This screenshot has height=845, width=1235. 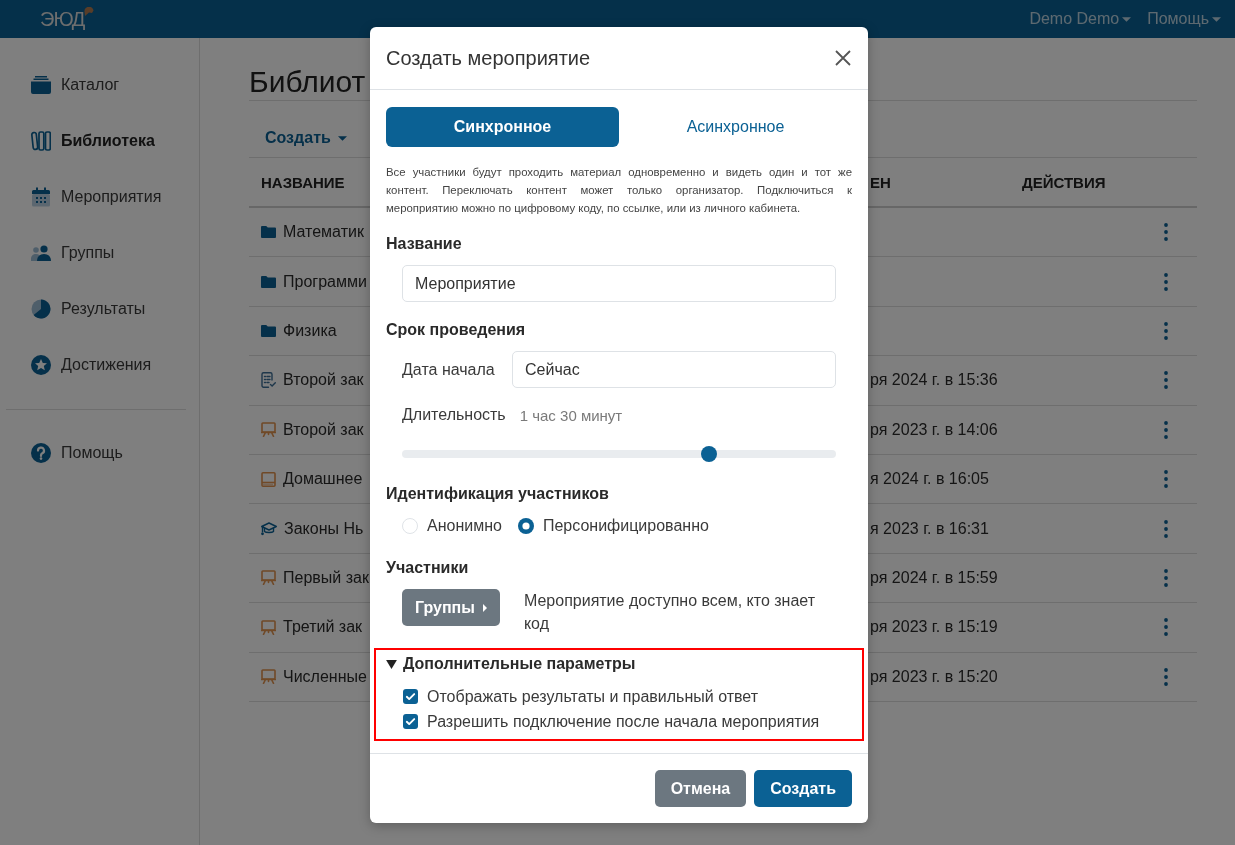 What do you see at coordinates (735, 127) in the screenshot?
I see `mode-tab: Асинхронное` at bounding box center [735, 127].